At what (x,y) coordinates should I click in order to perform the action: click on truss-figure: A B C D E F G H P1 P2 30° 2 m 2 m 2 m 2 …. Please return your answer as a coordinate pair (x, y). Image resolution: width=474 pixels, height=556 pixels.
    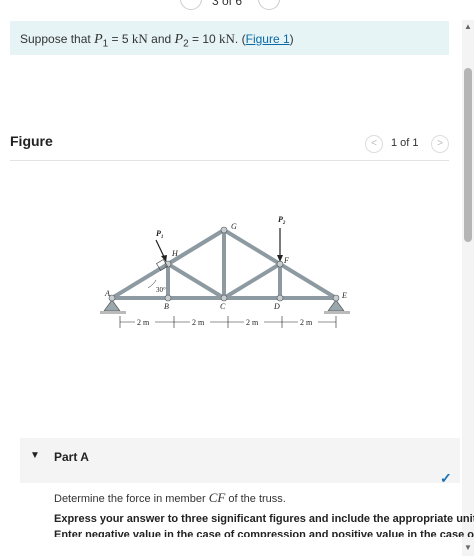
    Looking at the image, I should click on (225, 271).